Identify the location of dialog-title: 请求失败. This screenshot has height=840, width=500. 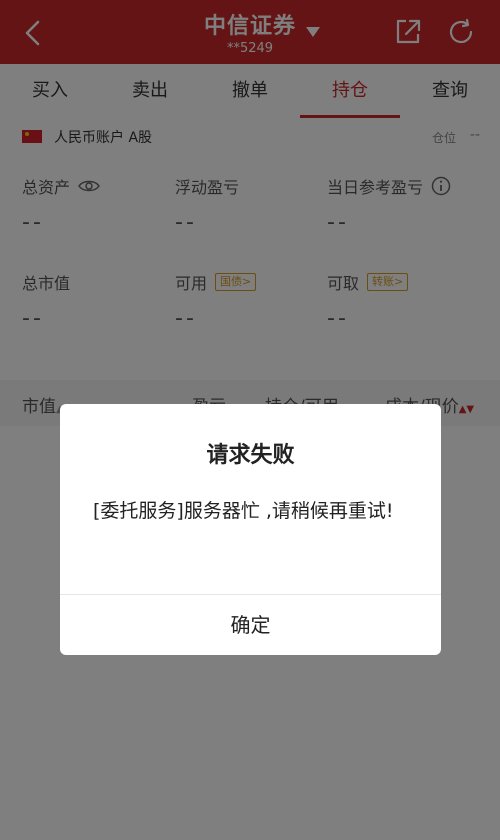
(250, 455).